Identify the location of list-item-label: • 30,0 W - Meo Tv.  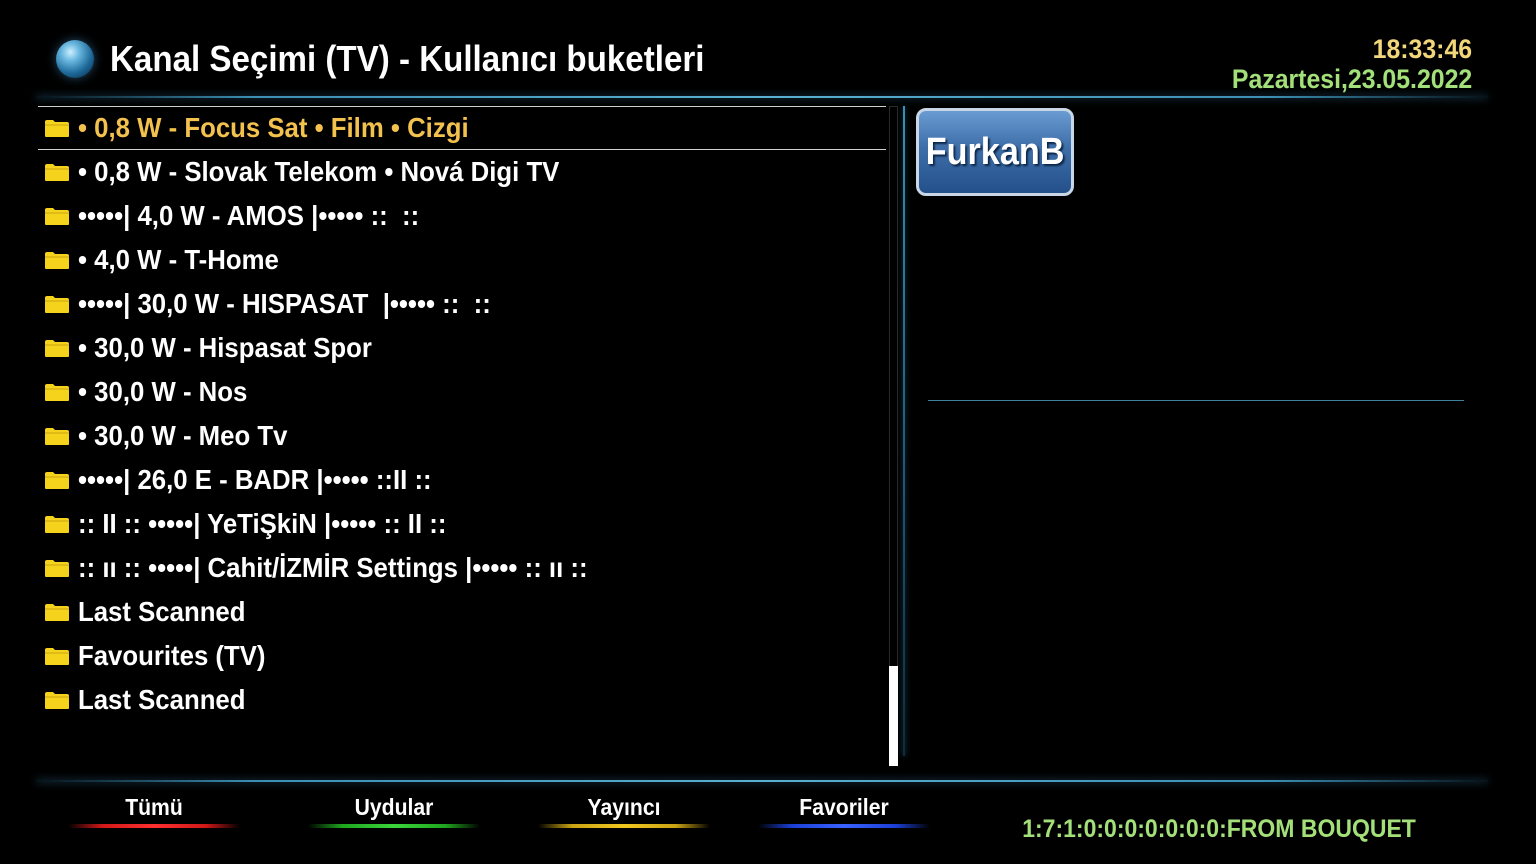
(183, 435).